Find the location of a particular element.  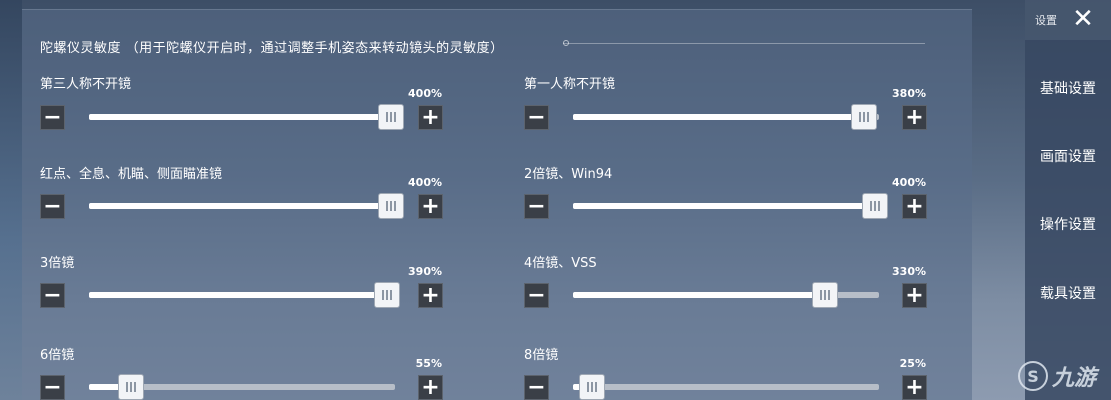

sidebar-item-display: 画面设置 is located at coordinates (1068, 156).